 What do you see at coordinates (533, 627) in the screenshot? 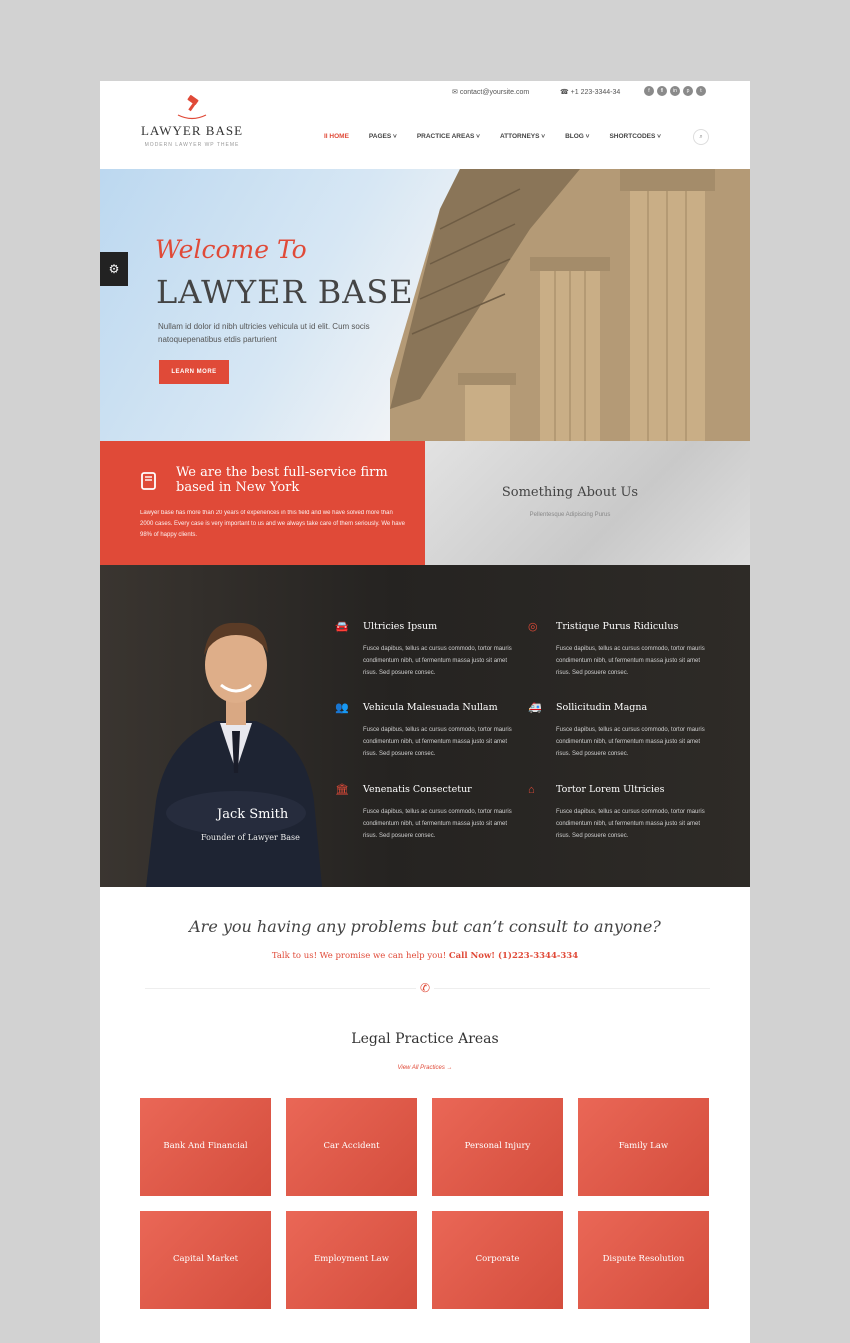
I see `lifebuoy-icon: ◎` at bounding box center [533, 627].